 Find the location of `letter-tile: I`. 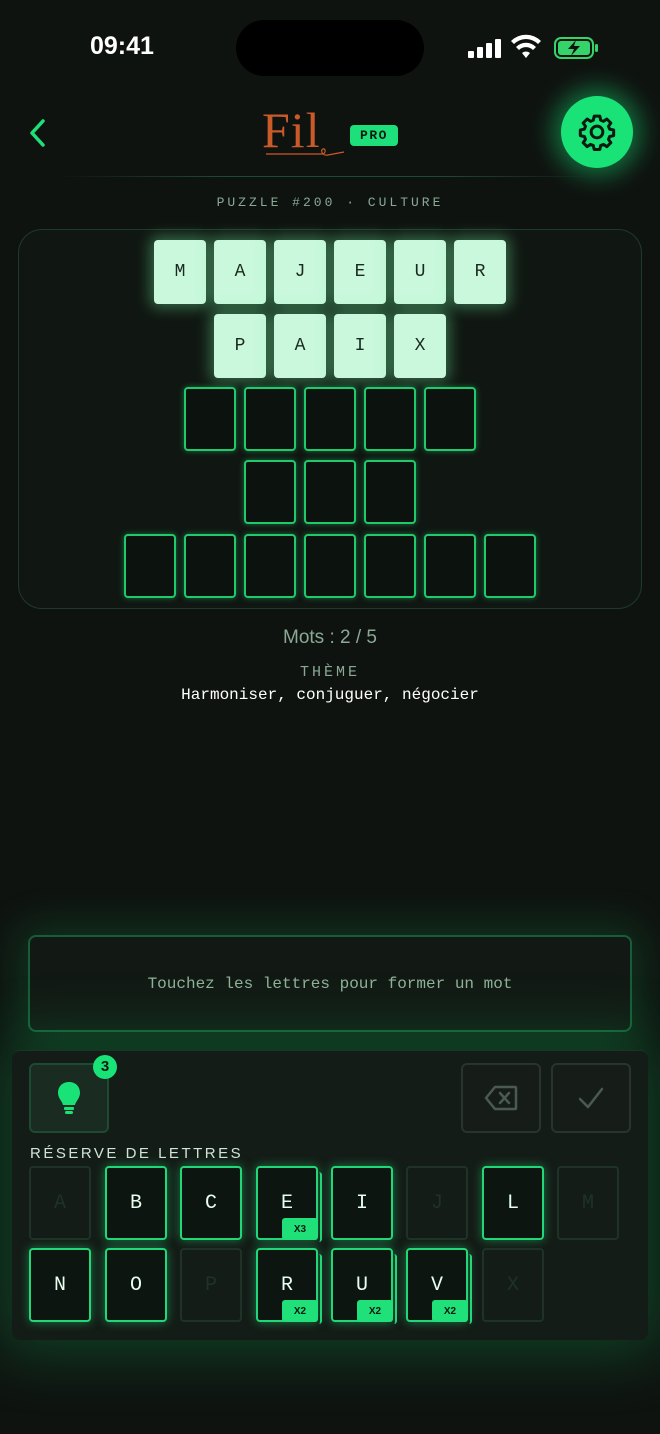

letter-tile: I is located at coordinates (360, 346).